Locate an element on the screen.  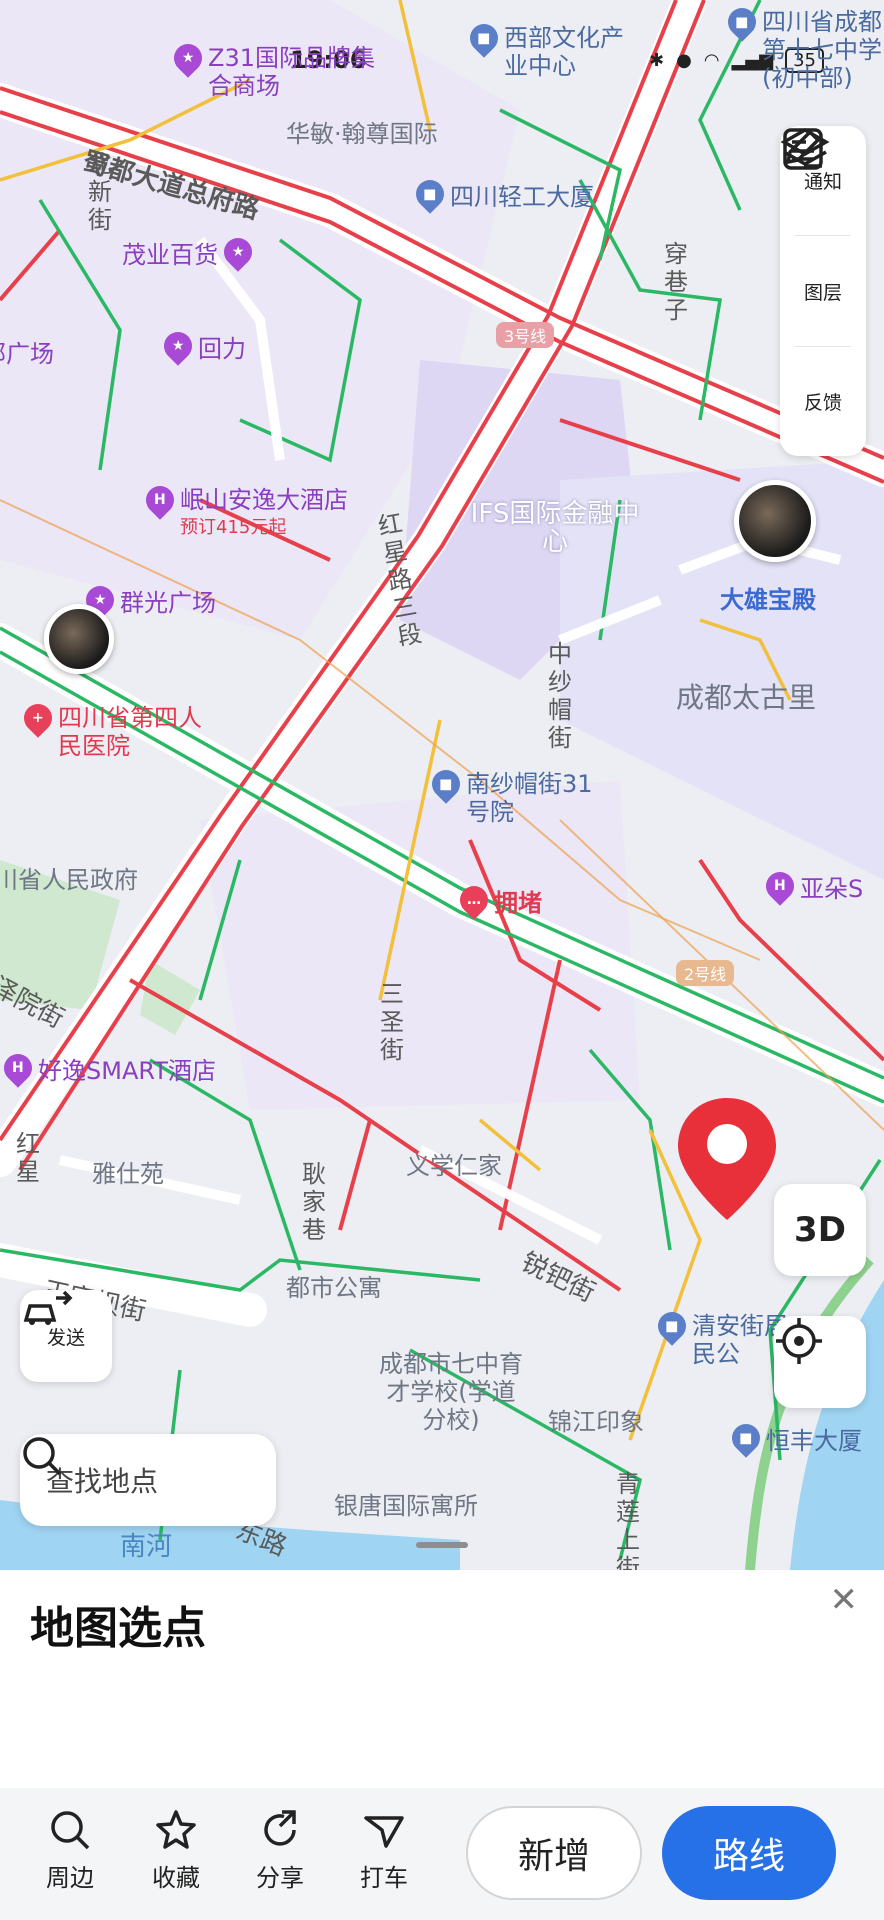
poi-atour: H 亚朵S is located at coordinates (811, 886).